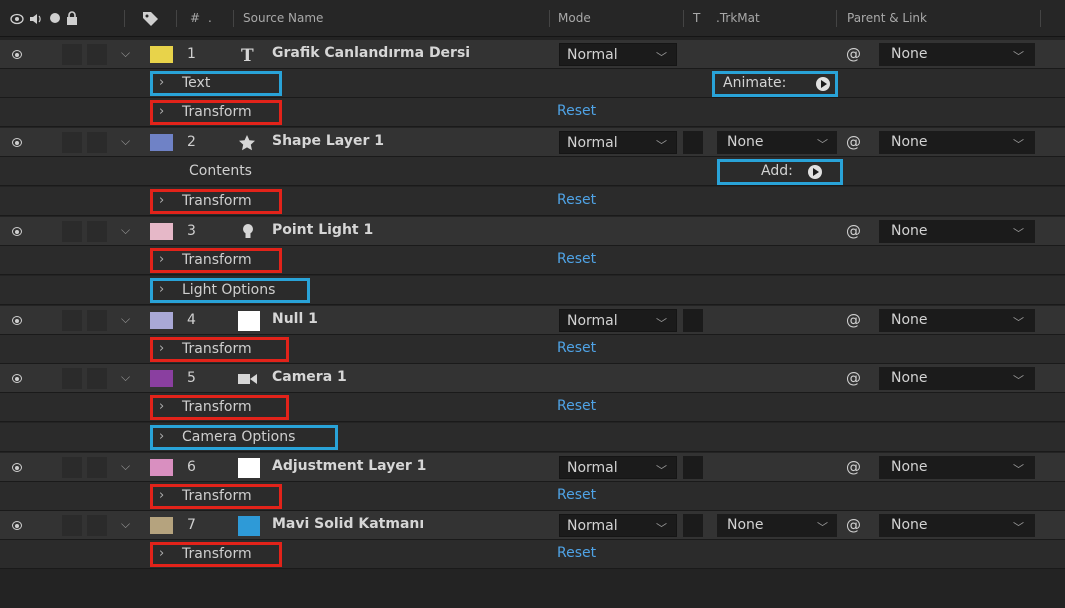 This screenshot has width=1065, height=608. I want to click on layer-name: Null 1, so click(295, 319).